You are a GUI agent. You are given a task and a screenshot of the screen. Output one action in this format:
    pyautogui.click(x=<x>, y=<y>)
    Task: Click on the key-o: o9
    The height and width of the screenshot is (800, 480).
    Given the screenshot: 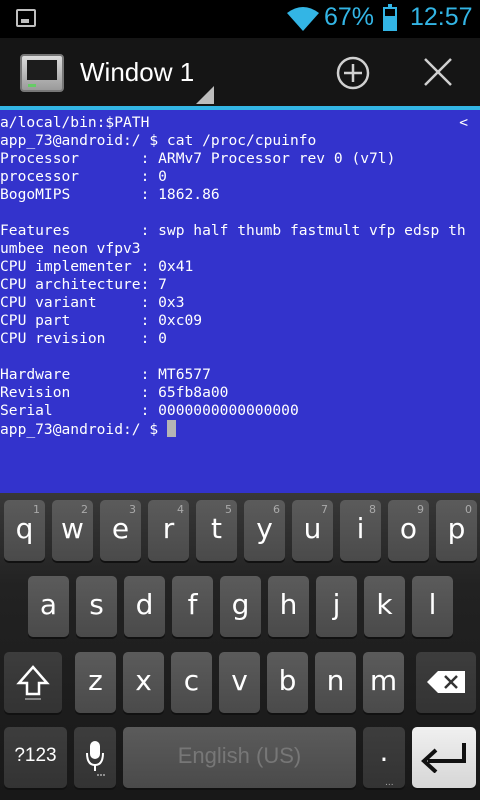 What is the action you would take?
    pyautogui.click(x=408, y=530)
    